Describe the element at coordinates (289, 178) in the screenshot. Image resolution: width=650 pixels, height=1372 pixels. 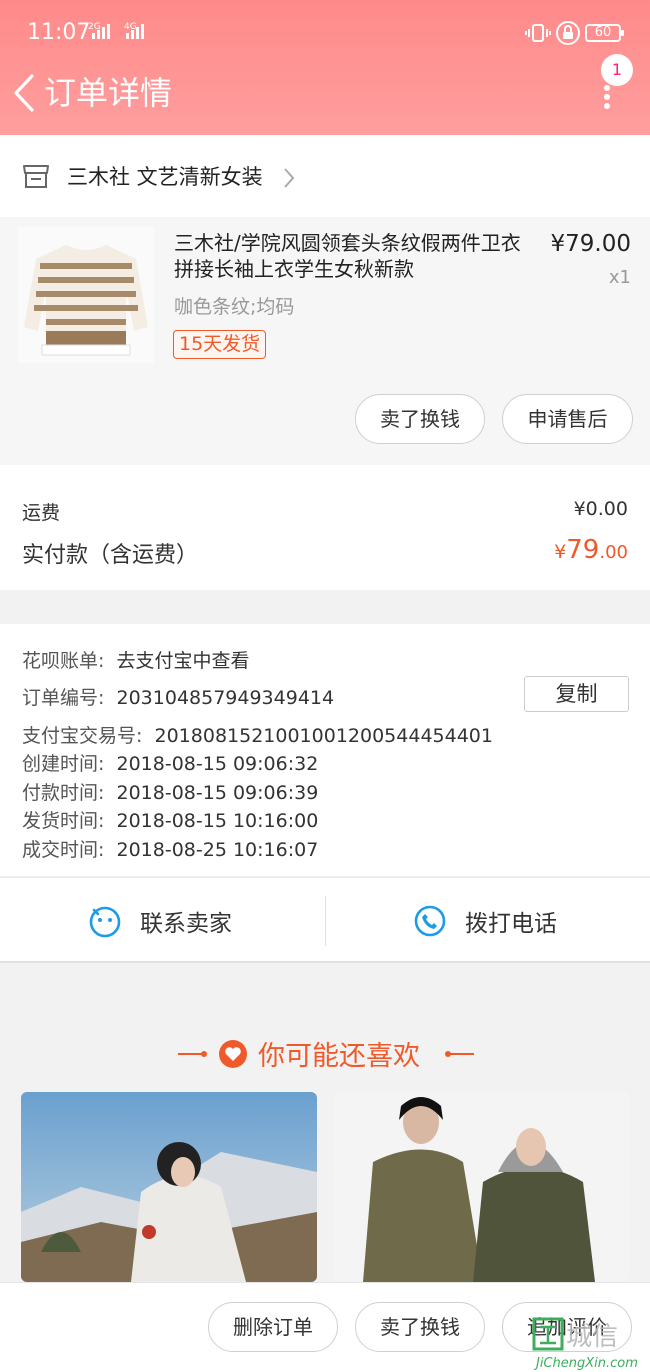
I see `chevron-right-icon` at that location.